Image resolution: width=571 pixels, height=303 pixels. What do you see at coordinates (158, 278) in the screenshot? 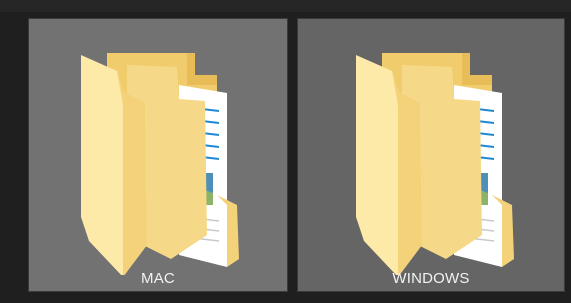
I see `folder-label: MAC` at bounding box center [158, 278].